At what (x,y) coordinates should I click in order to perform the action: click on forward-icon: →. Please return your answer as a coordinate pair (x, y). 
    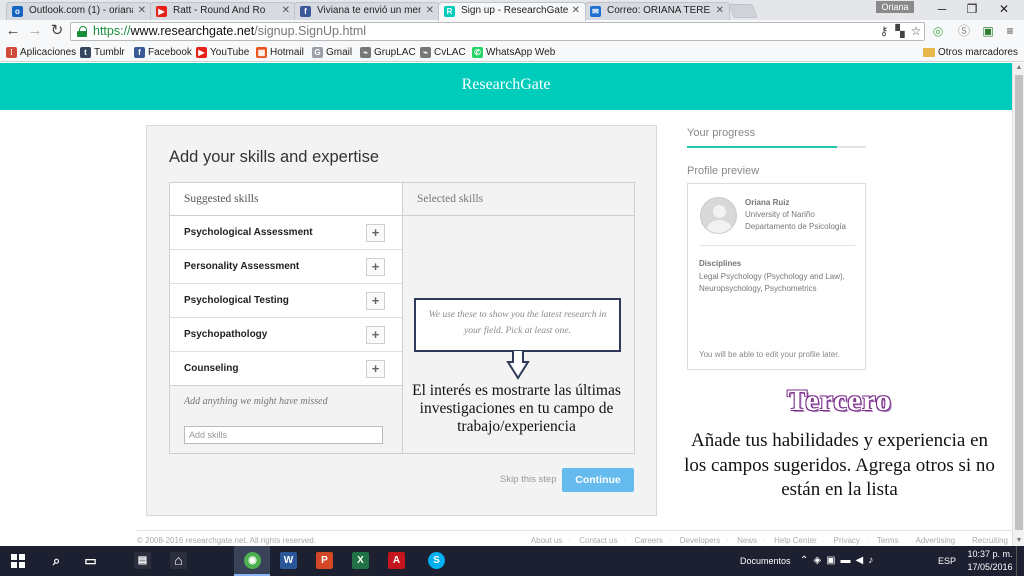
    Looking at the image, I should click on (35, 31).